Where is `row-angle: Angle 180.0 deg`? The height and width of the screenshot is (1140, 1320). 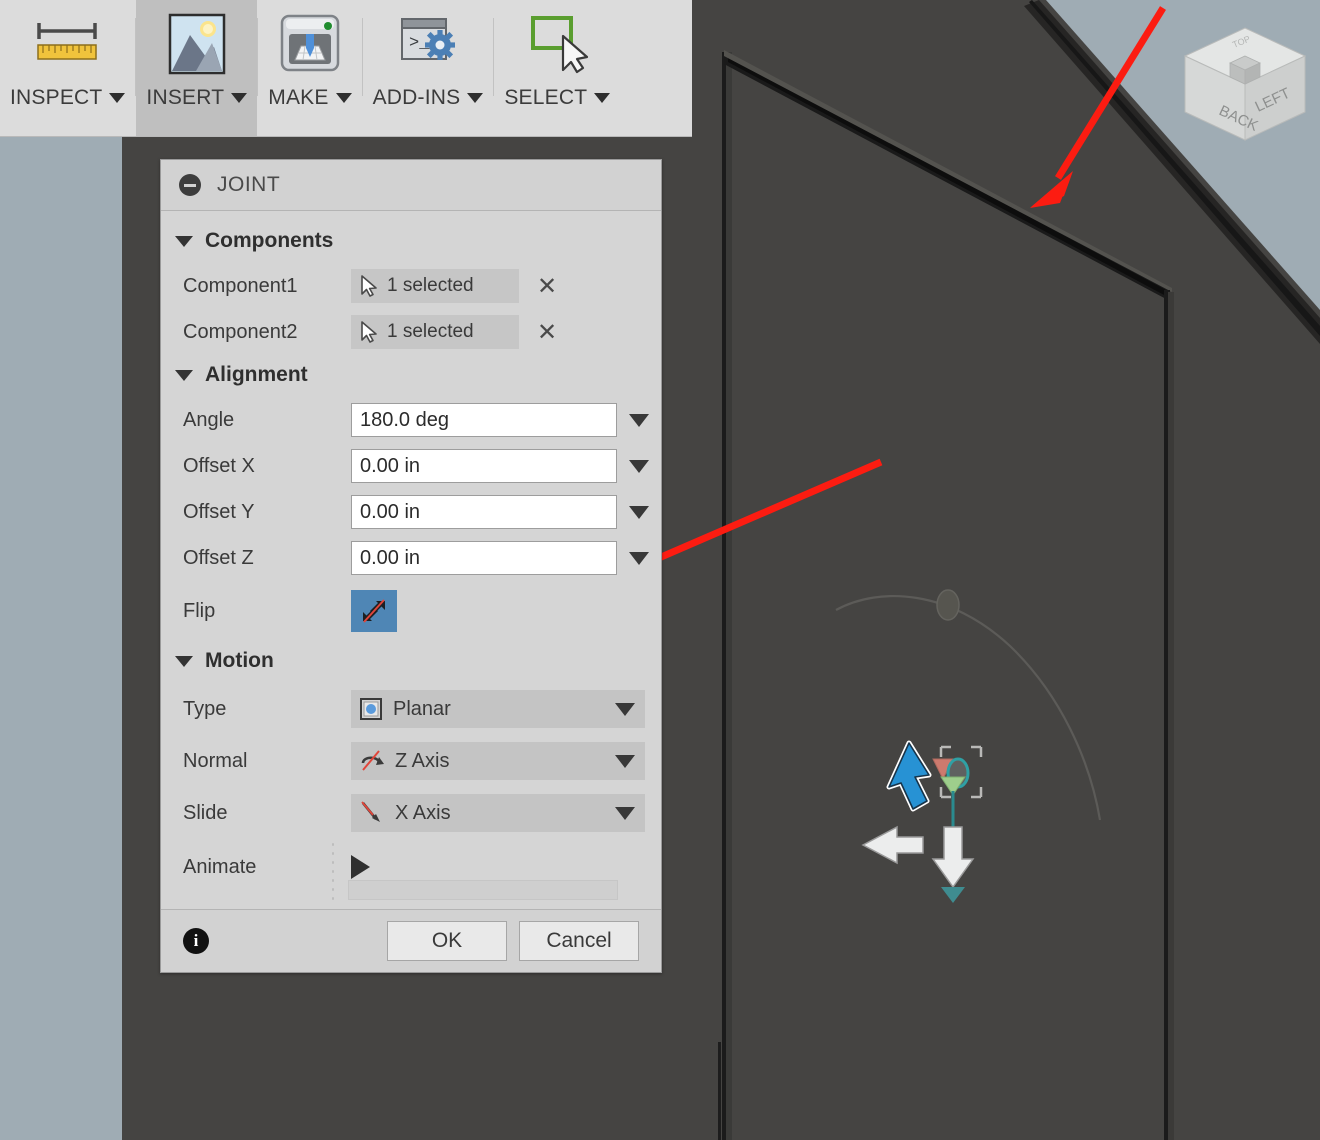 row-angle: Angle 180.0 deg is located at coordinates (411, 420).